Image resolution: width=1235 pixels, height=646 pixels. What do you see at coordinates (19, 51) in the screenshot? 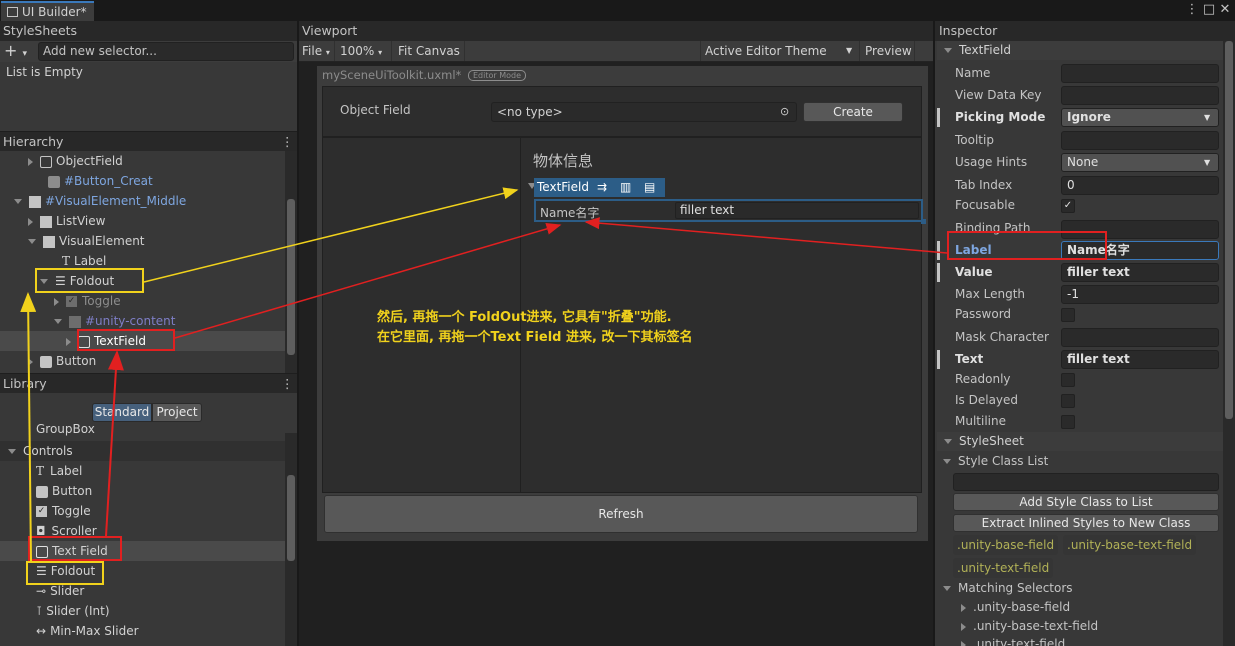
I see `add-stylesheet-button: + ▾` at bounding box center [19, 51].